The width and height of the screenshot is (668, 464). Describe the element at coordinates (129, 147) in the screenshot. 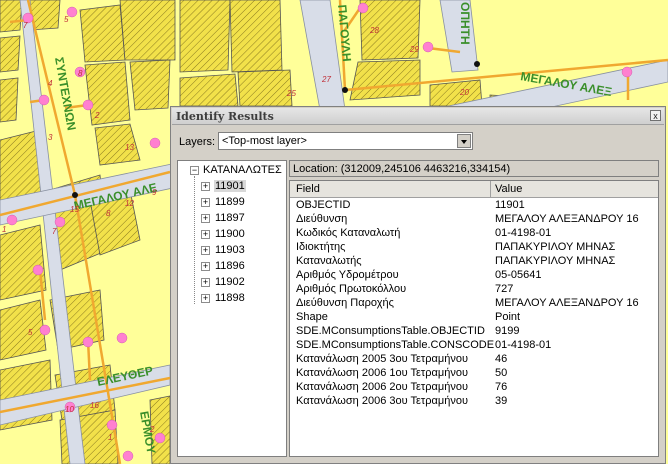

I see `svg-text: 13` at that location.